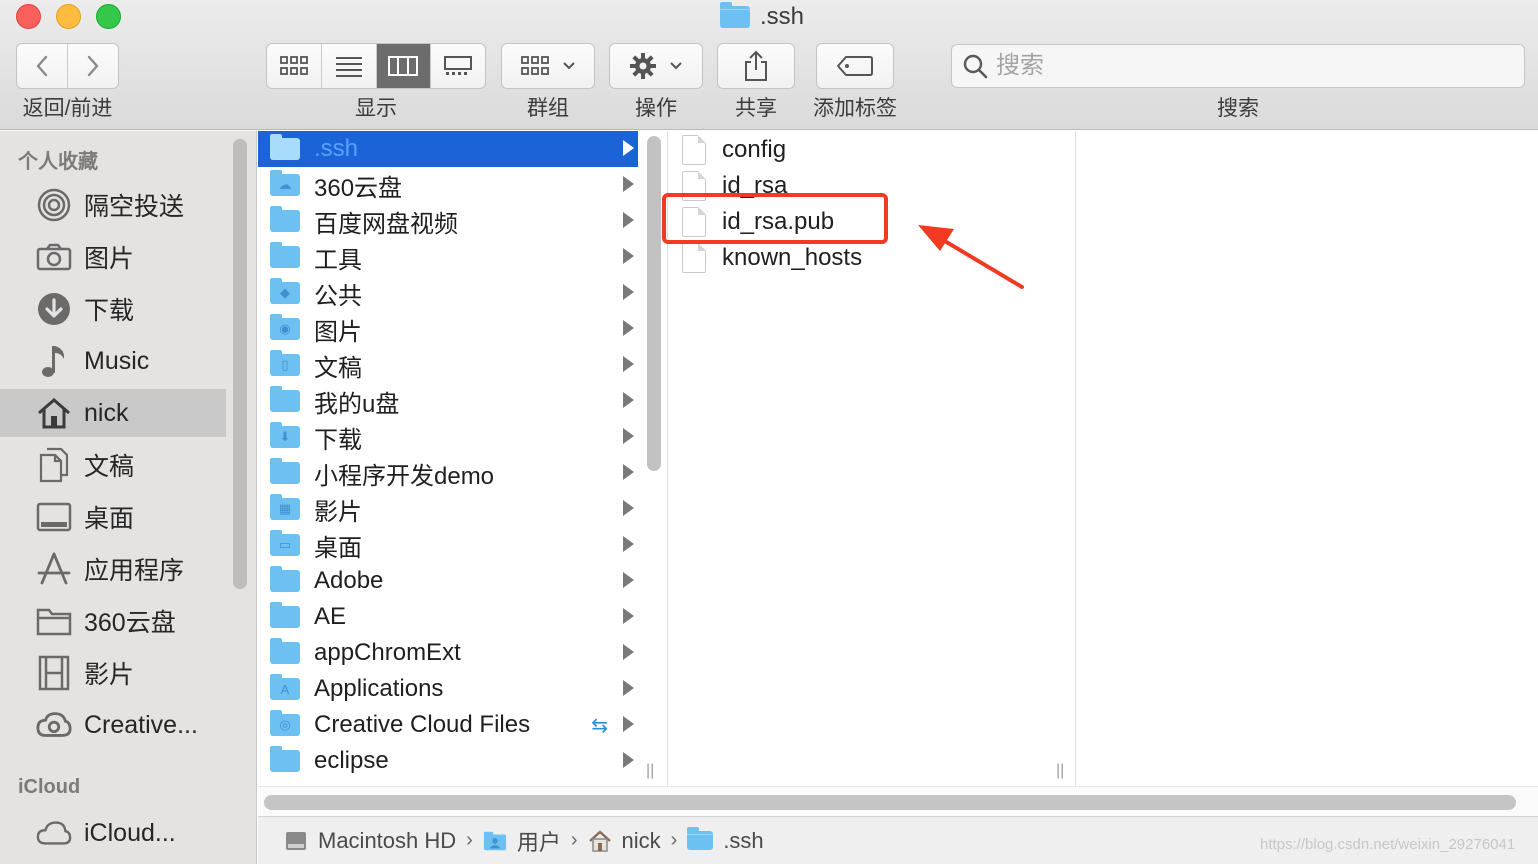  I want to click on window-title-text: .ssh, so click(782, 16).